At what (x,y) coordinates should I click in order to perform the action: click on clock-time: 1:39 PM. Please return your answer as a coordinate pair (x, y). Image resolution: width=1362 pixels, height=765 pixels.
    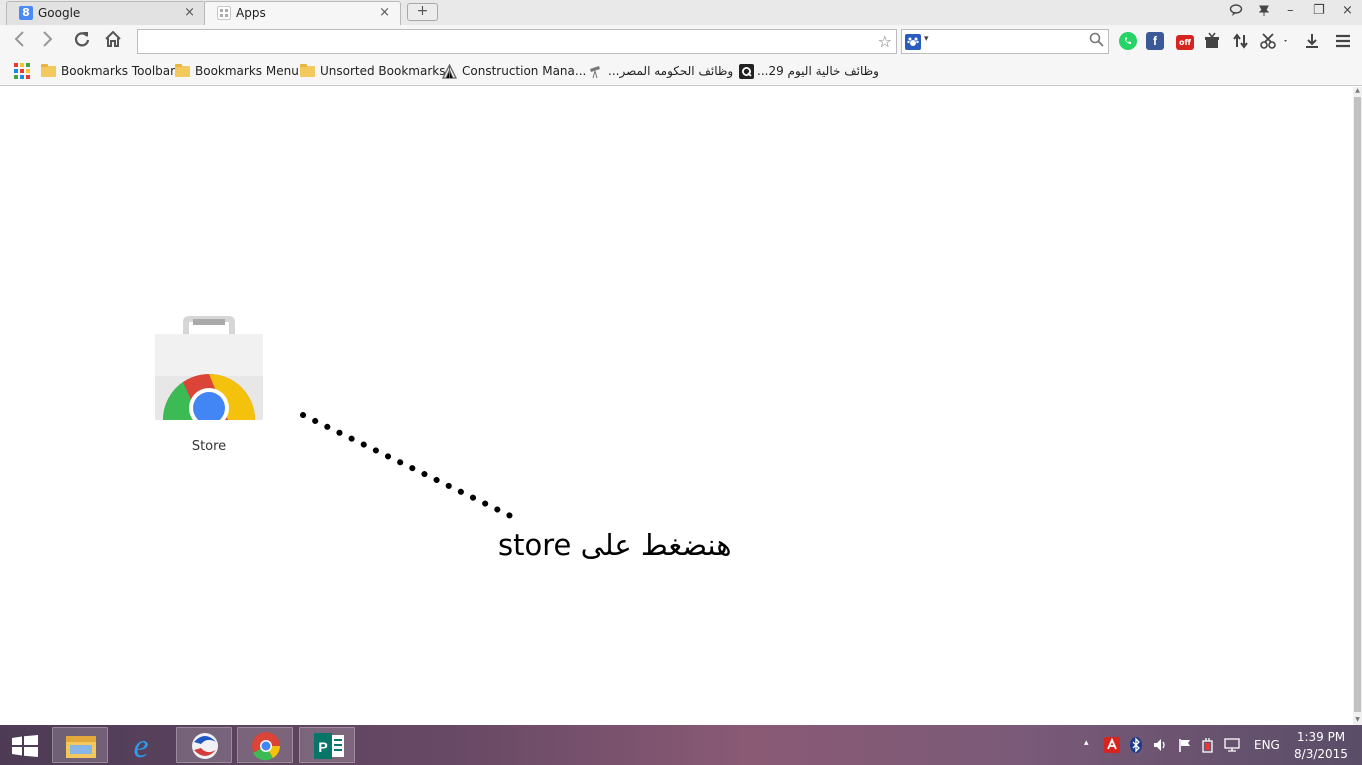
    Looking at the image, I should click on (1321, 737).